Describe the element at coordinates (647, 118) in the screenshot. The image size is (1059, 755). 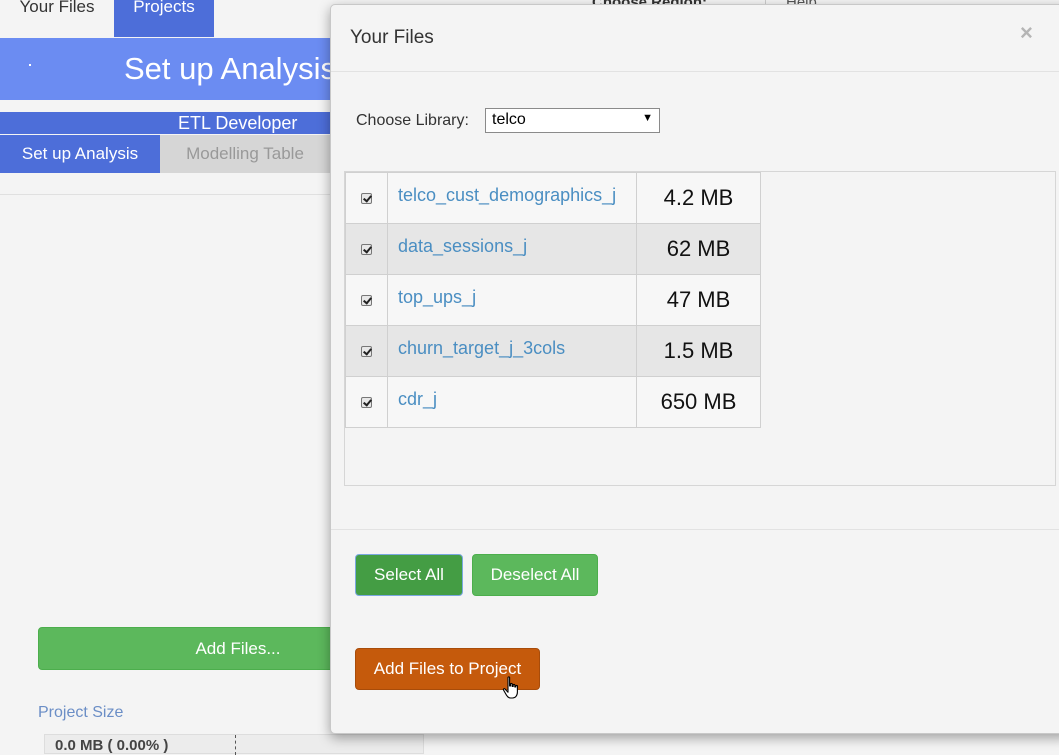
I see `dropdown-arrow-icon: ▼` at that location.